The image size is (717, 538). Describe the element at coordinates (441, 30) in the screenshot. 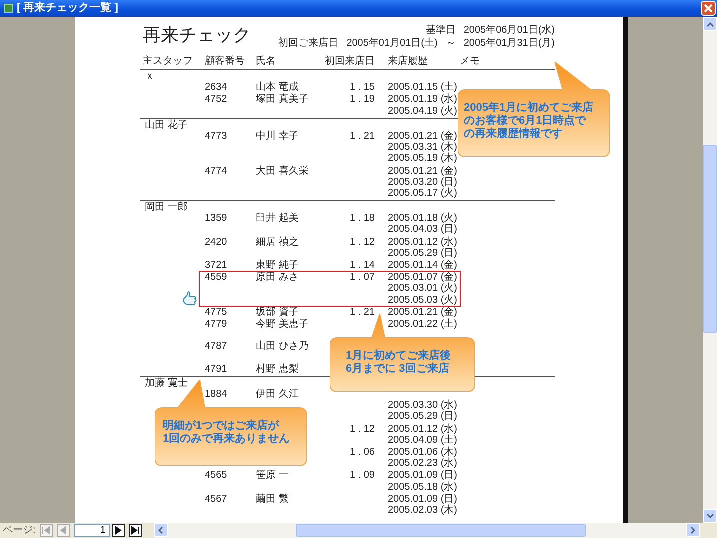

I see `criteria-label: 基準日` at that location.